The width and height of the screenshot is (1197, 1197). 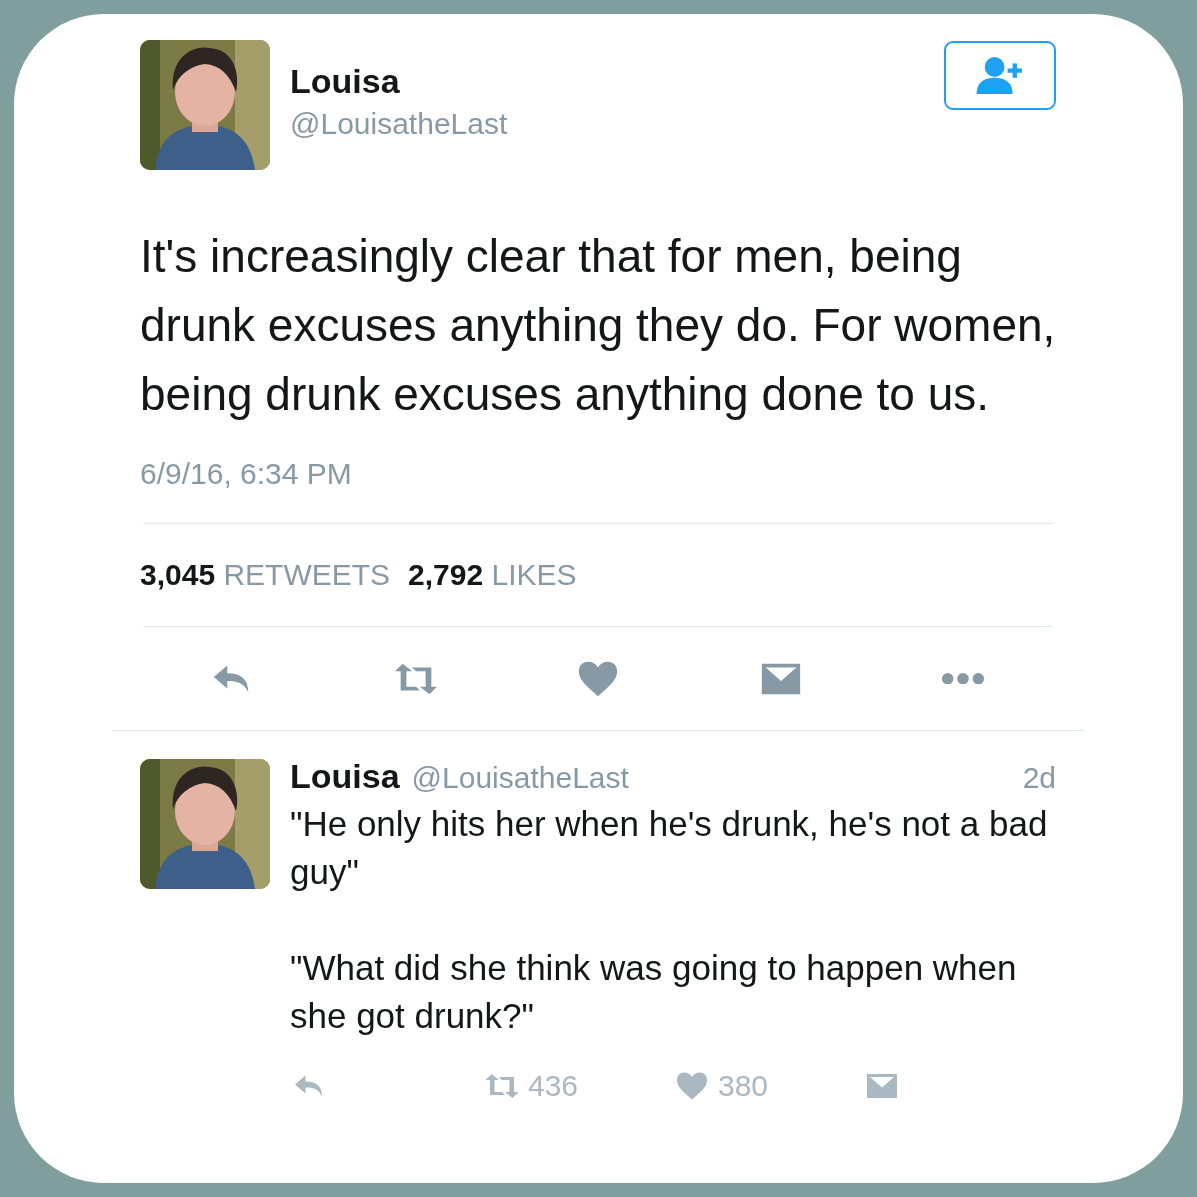 I want to click on timestamp: 6/9/16, 6:34 PM, so click(x=246, y=474).